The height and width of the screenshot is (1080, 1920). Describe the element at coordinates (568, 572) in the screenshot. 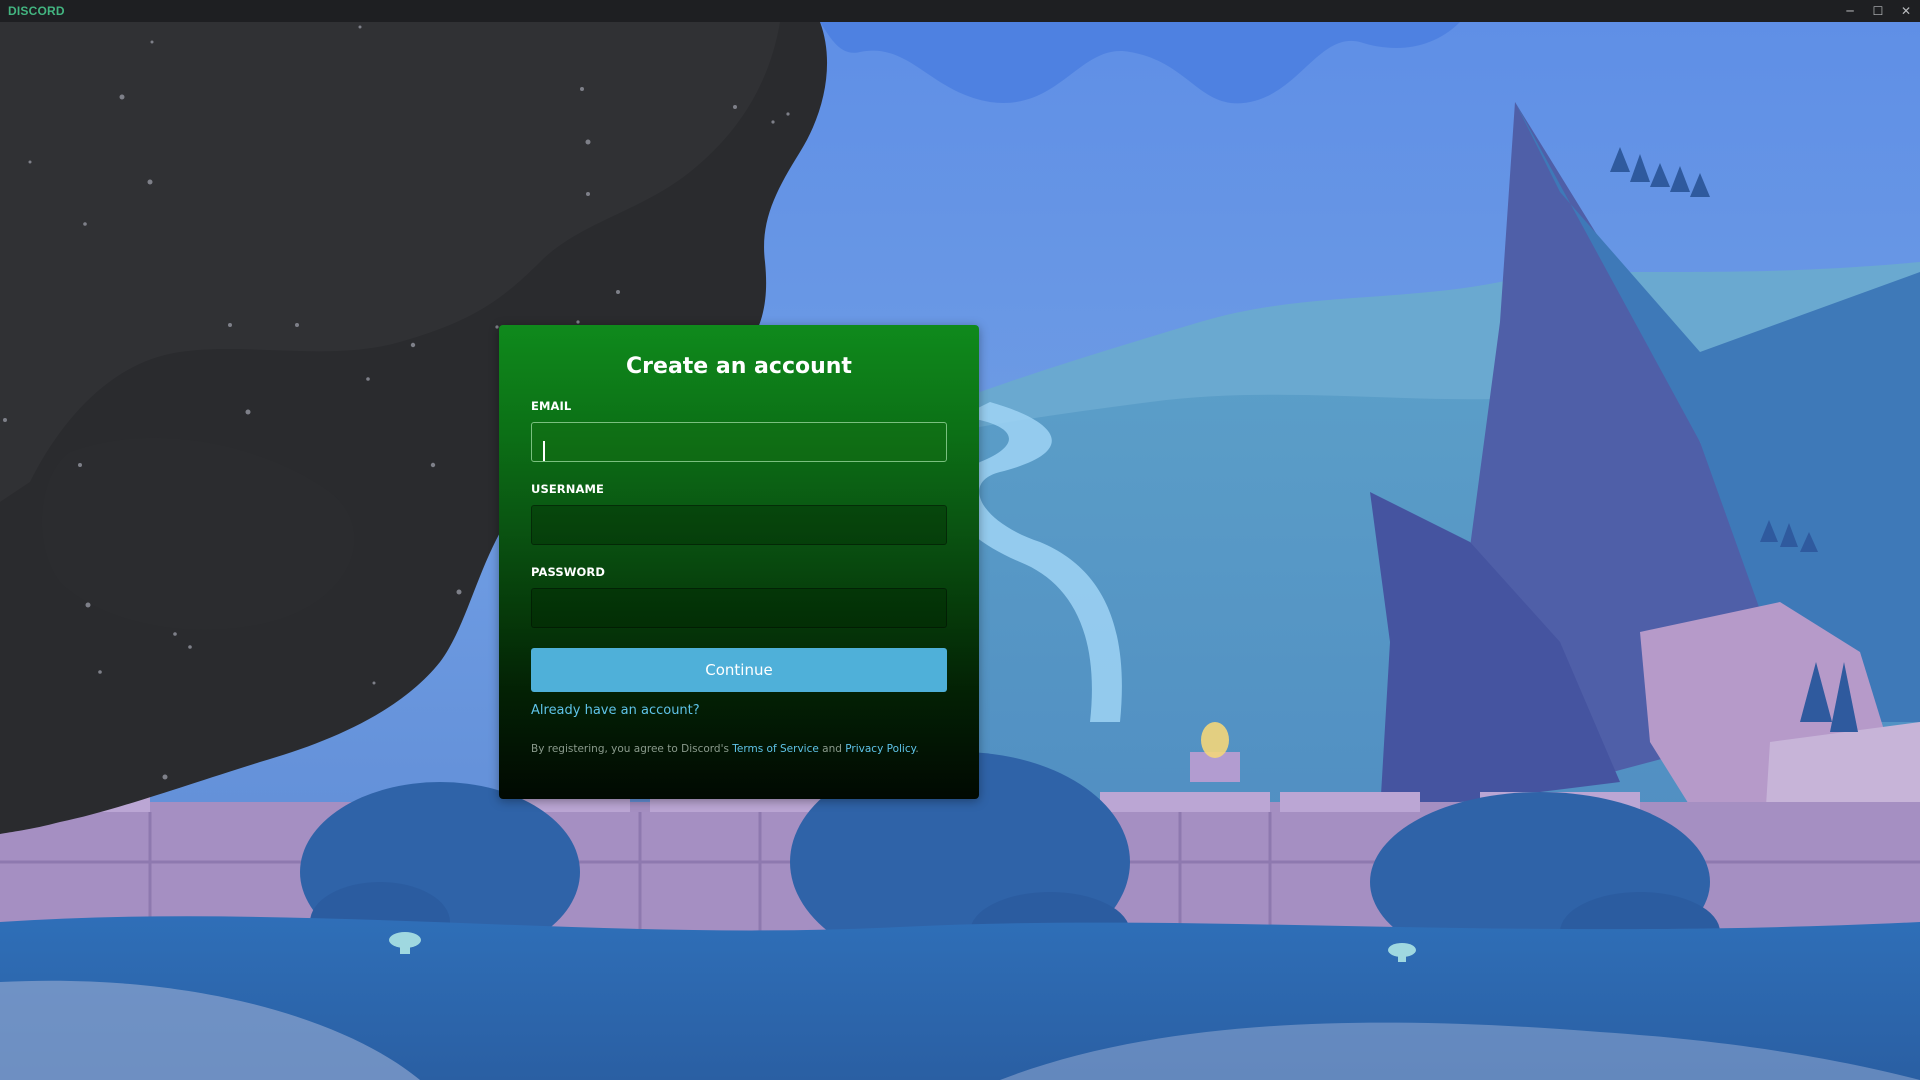

I see `password-label: PASSWORD` at that location.